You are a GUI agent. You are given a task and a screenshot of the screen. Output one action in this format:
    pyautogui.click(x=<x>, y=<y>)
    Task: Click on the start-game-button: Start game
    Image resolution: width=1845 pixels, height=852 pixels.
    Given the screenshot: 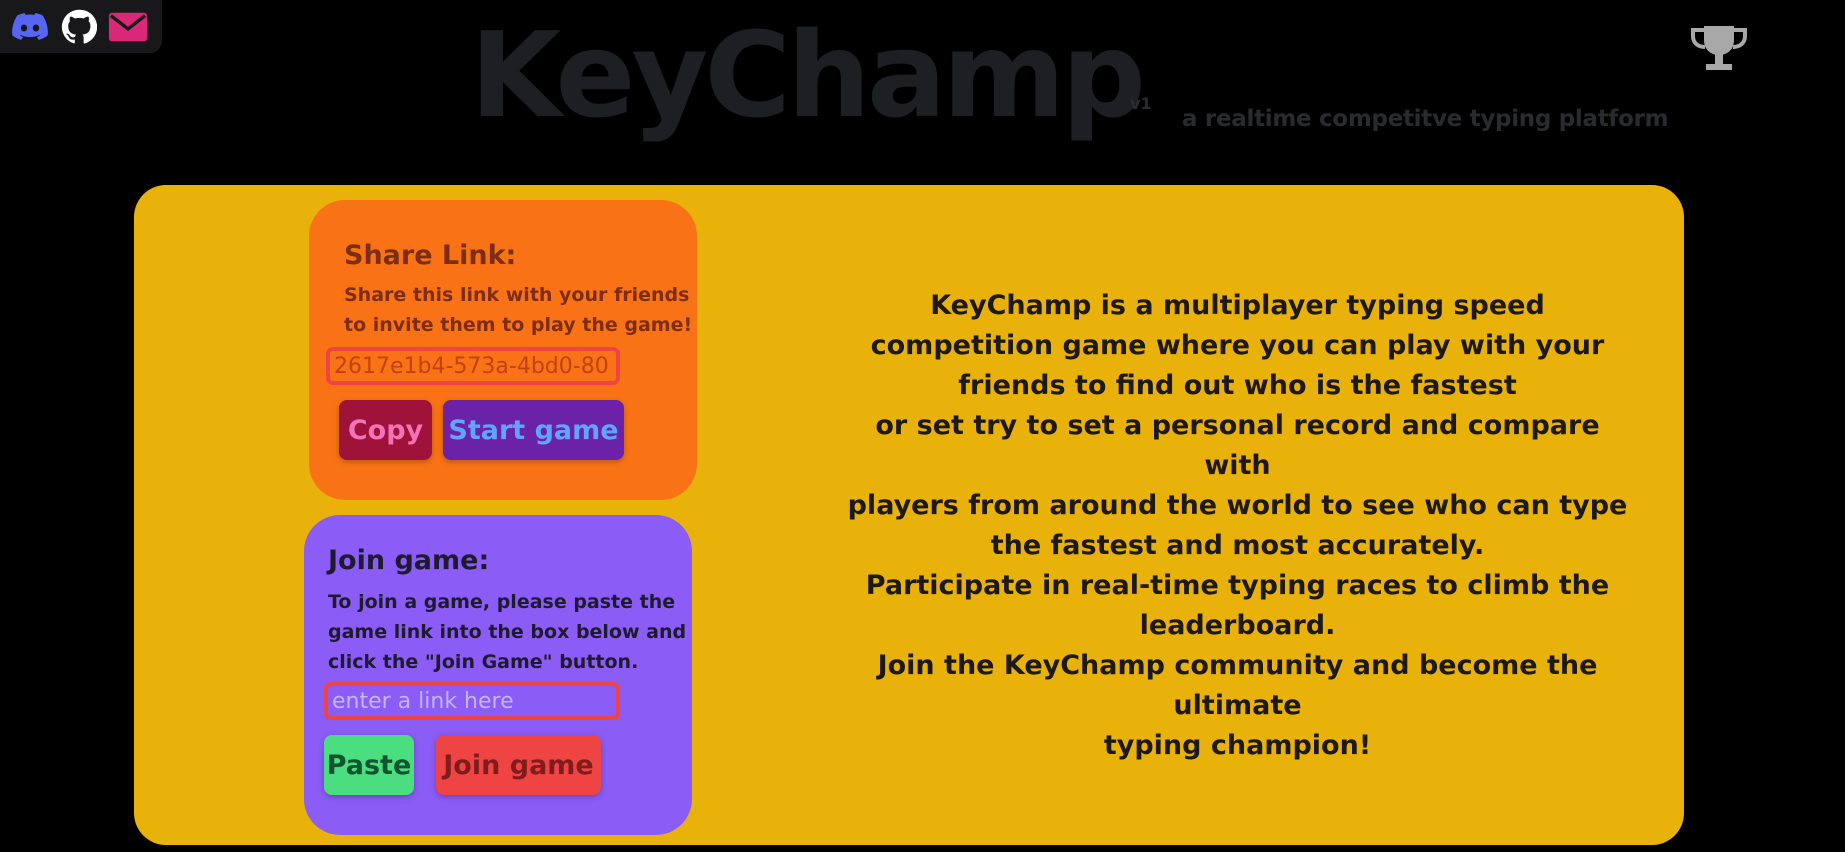 What is the action you would take?
    pyautogui.click(x=533, y=430)
    